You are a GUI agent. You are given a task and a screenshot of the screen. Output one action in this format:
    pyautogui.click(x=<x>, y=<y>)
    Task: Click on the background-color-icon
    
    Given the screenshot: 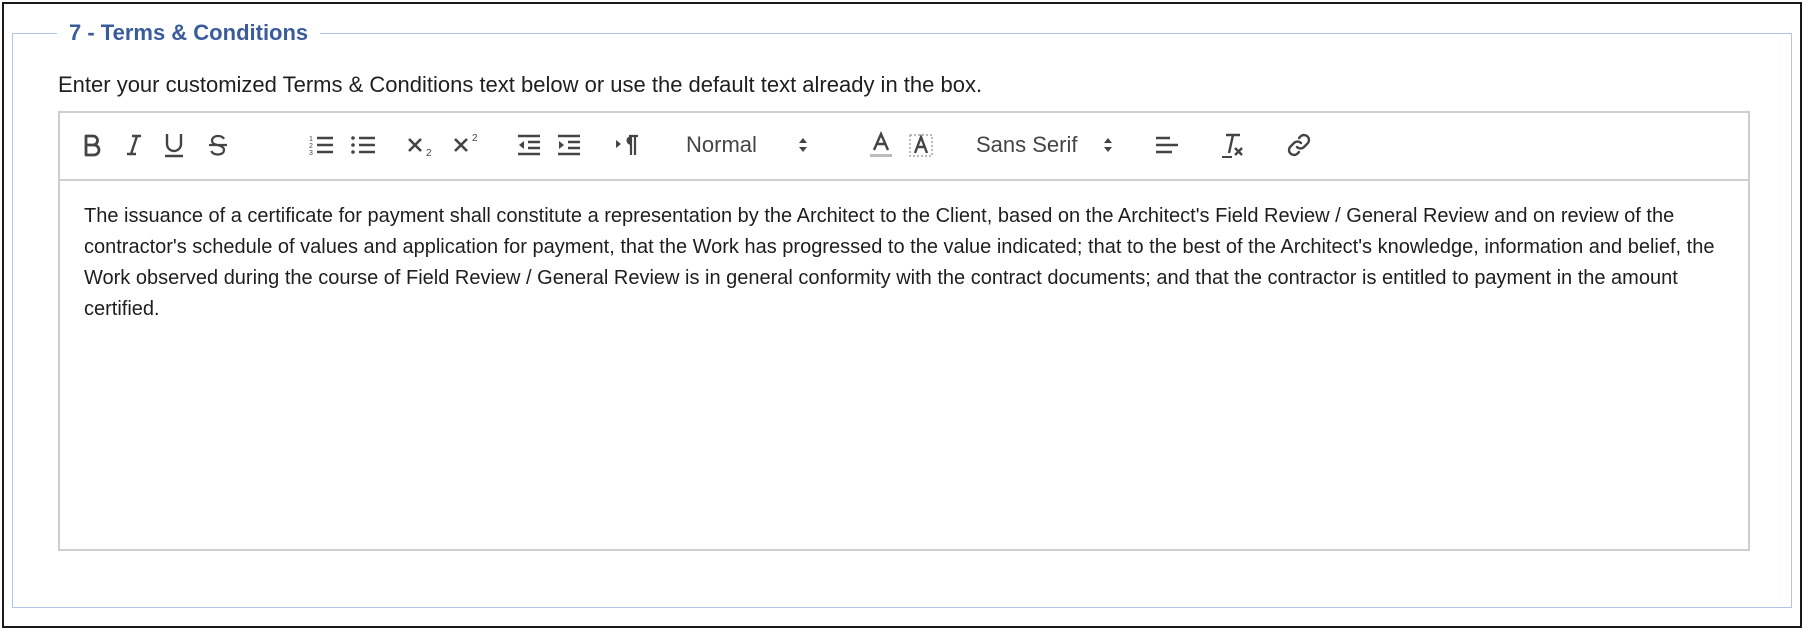 What is the action you would take?
    pyautogui.click(x=921, y=145)
    